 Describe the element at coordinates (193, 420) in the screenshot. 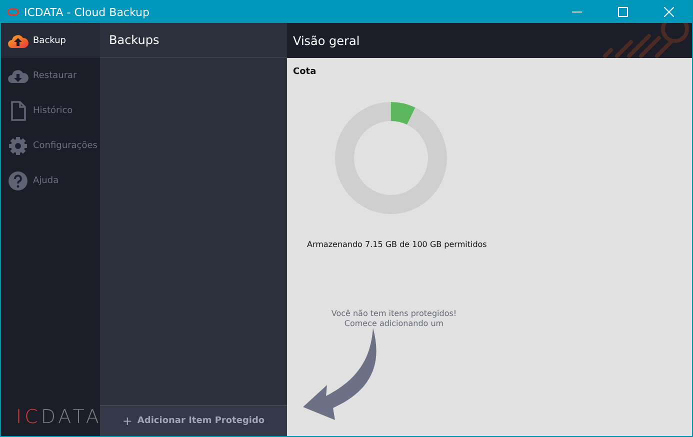

I see `add-item-button: + Adicionar Item Protegido` at that location.